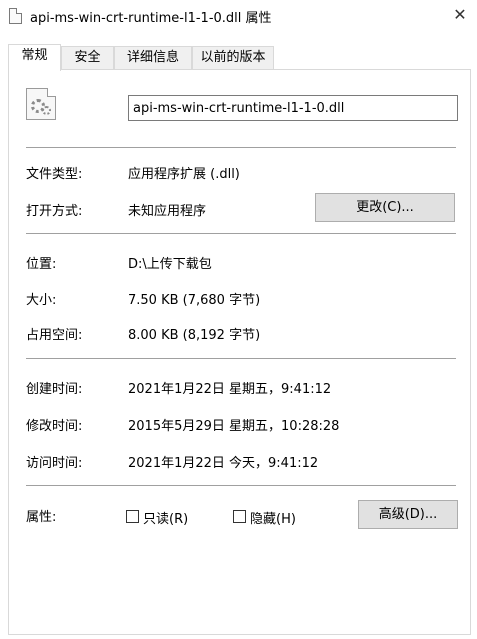 The image size is (477, 639). What do you see at coordinates (230, 389) in the screenshot?
I see `created-value: 2021年1月22日 星期五，9:41:12` at bounding box center [230, 389].